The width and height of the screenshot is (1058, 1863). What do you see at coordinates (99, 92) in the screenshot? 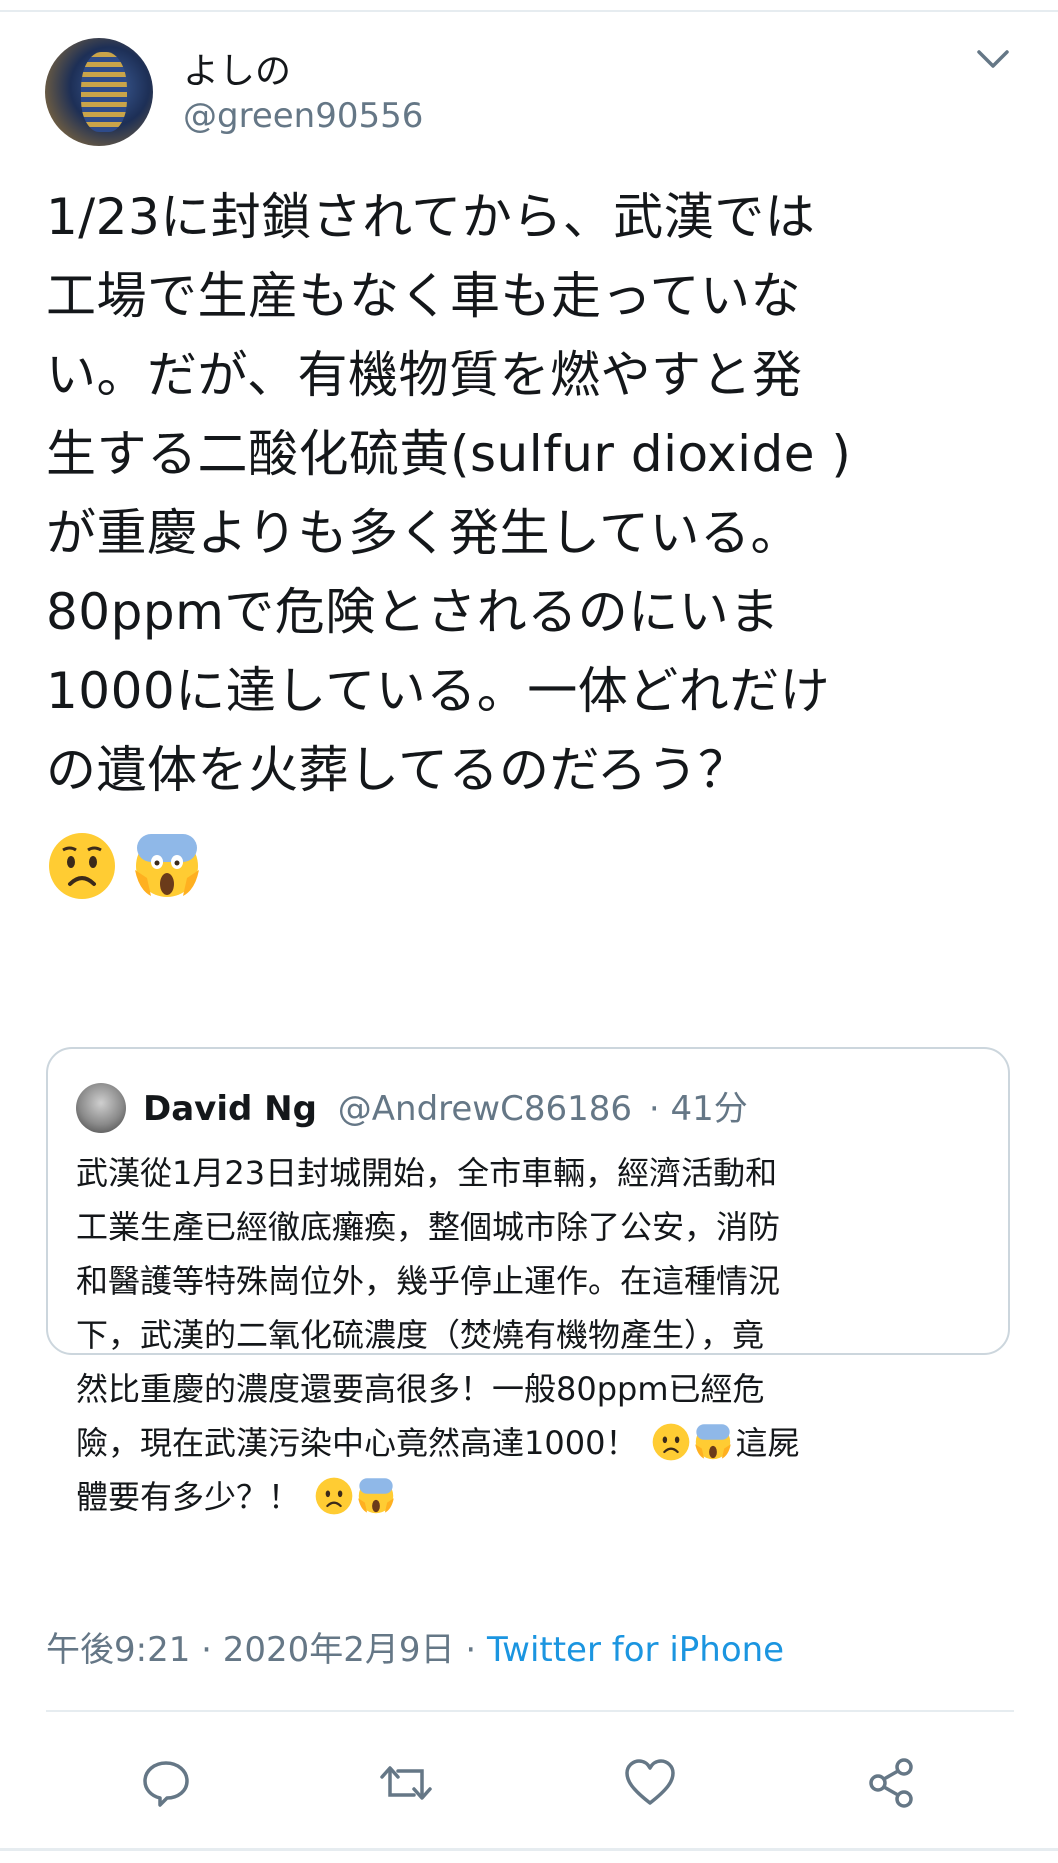
I see `avatar` at bounding box center [99, 92].